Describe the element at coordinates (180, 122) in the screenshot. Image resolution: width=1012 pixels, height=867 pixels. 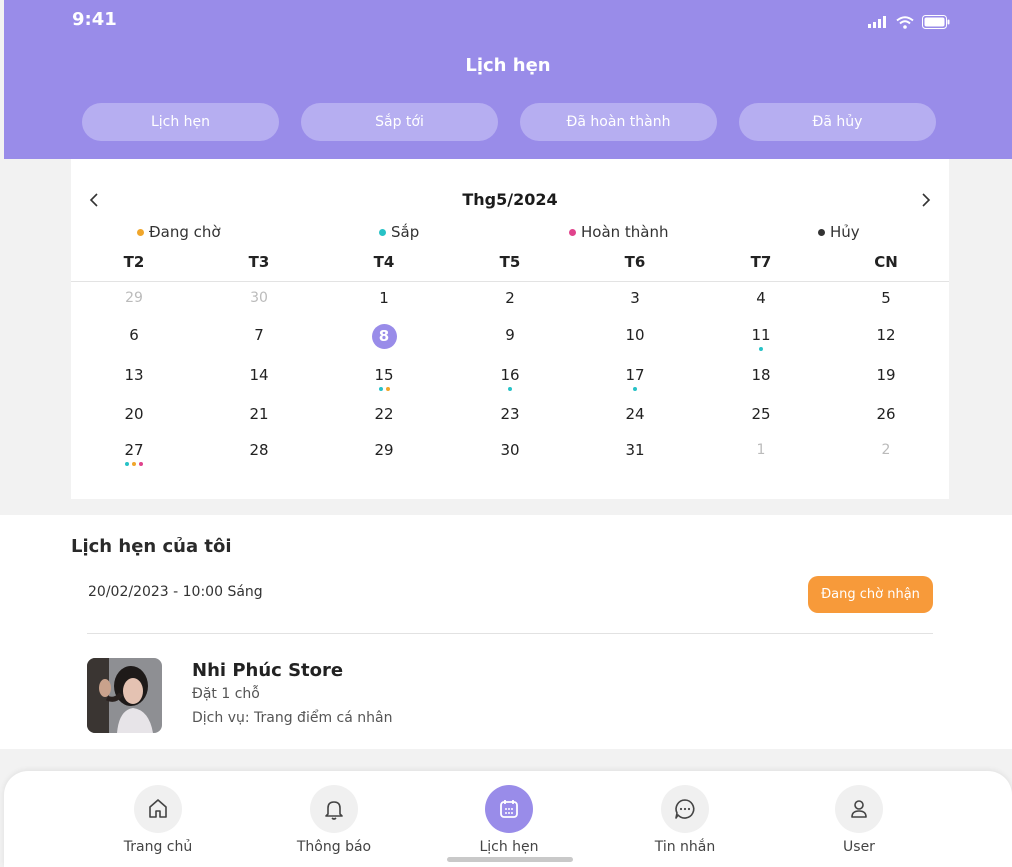
I see `tab-all: Lịch hẹn` at that location.